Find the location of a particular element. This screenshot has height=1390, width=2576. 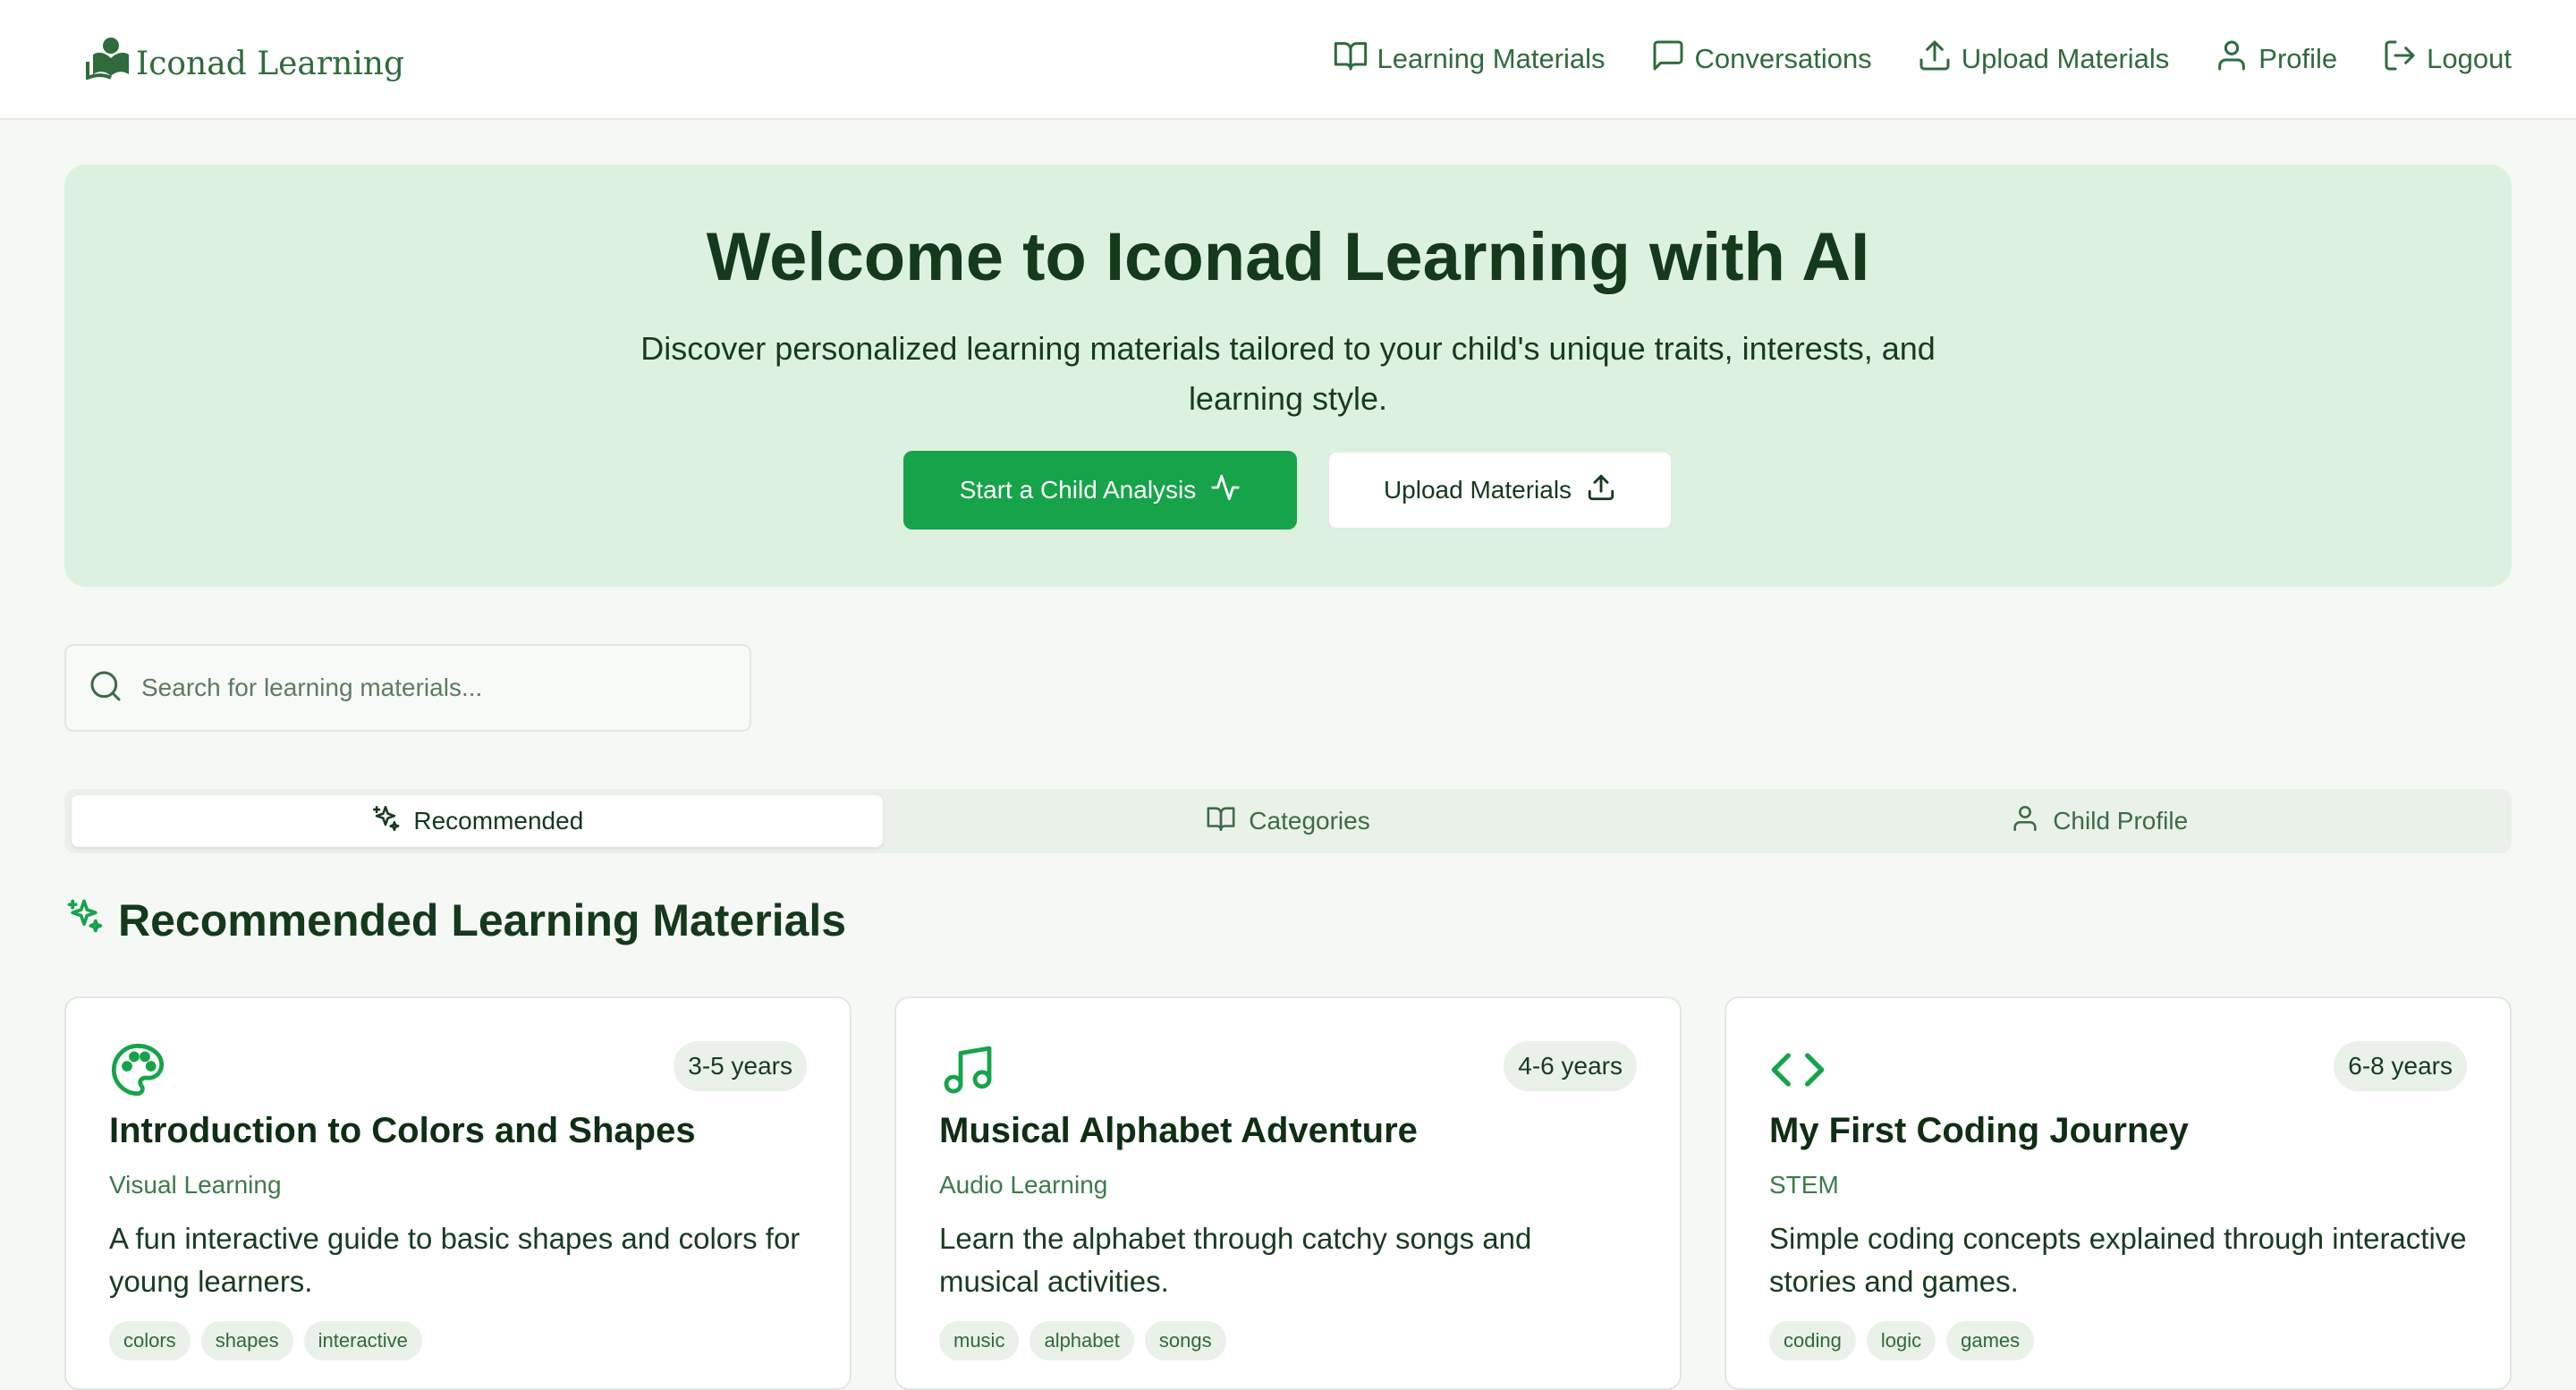

card-tags: coding logic games is located at coordinates (2118, 1340).